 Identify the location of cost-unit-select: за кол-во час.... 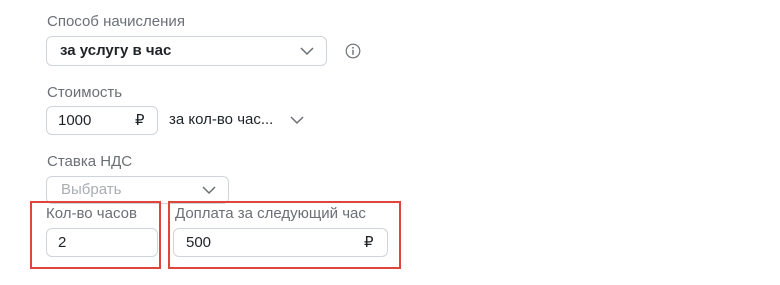
(241, 120).